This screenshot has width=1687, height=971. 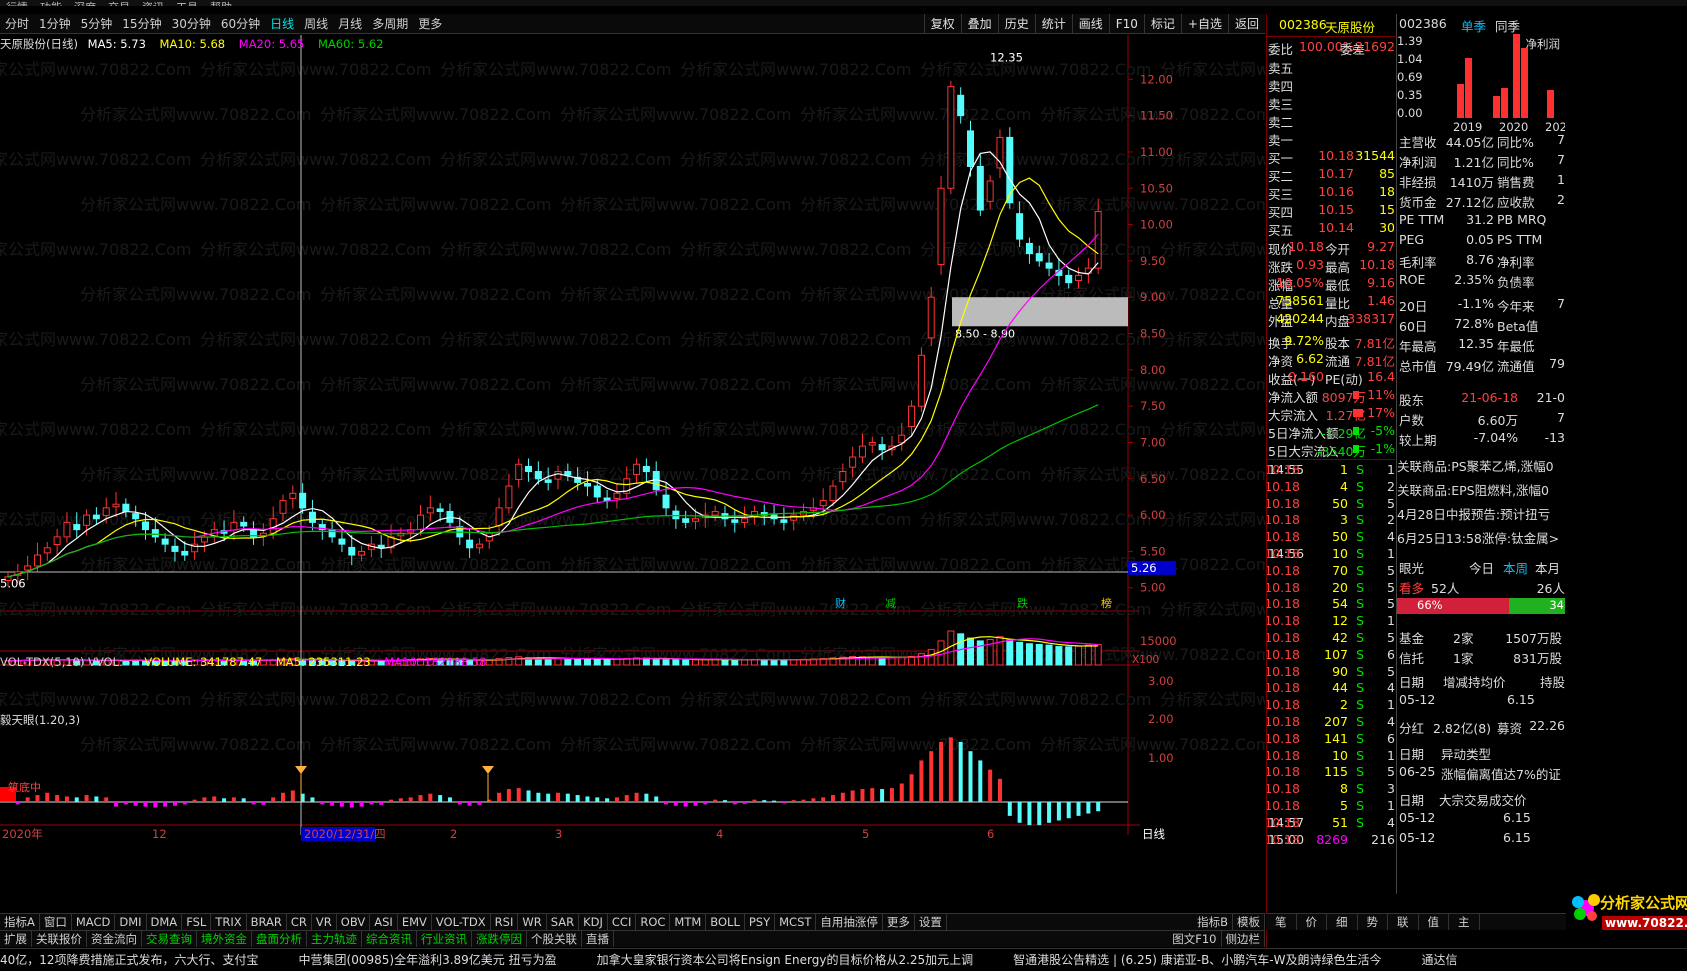 What do you see at coordinates (598, 939) in the screenshot?
I see `extension-tab-11: 直播` at bounding box center [598, 939].